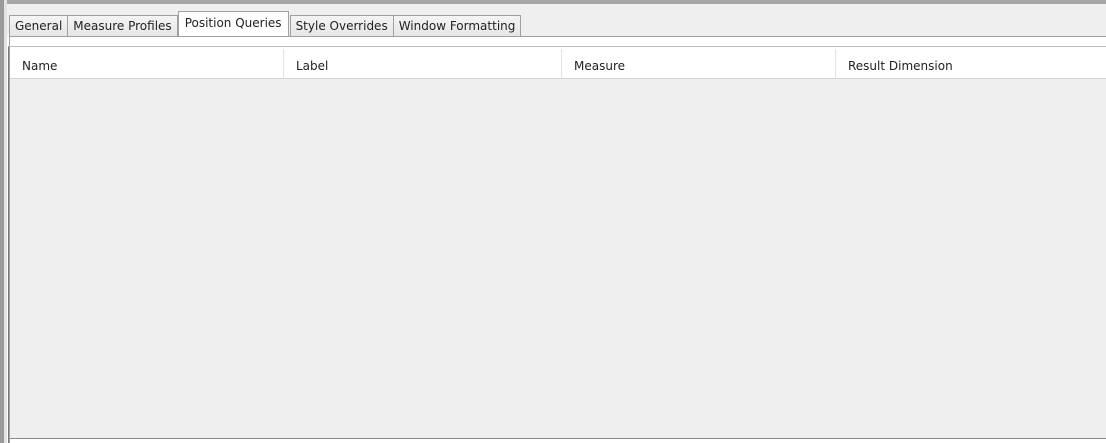 The width and height of the screenshot is (1106, 443). What do you see at coordinates (39, 25) in the screenshot?
I see `tab-general: General` at bounding box center [39, 25].